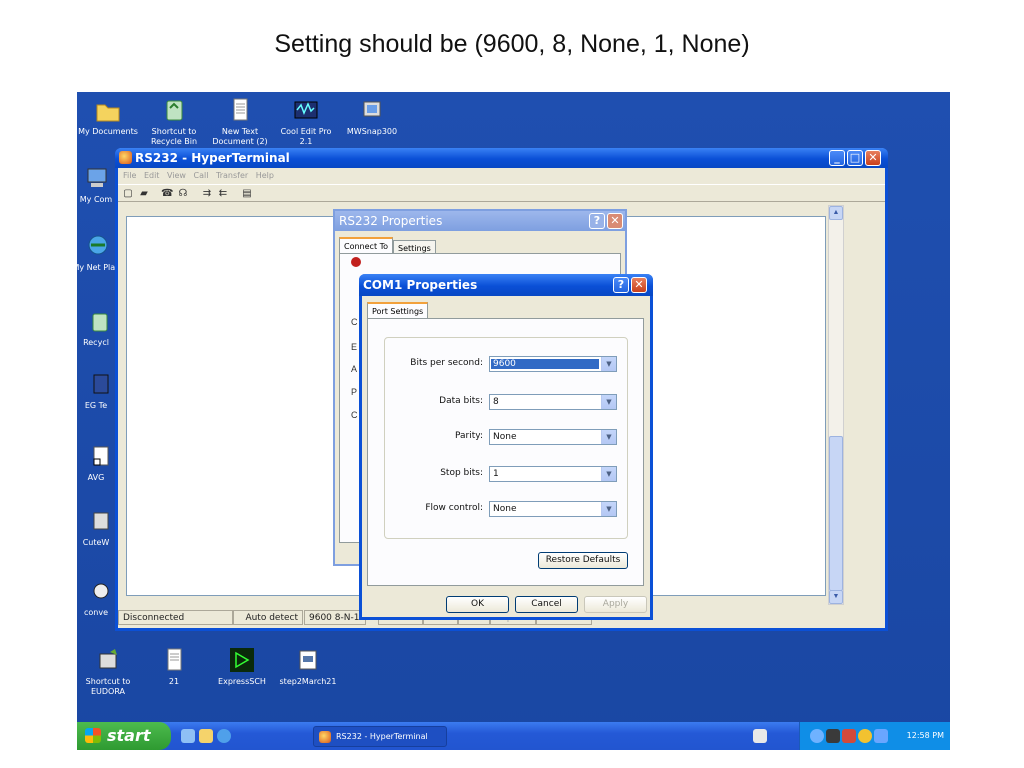 The image size is (1024, 768). What do you see at coordinates (144, 193) in the screenshot?
I see `open-folder-icon: ▰` at bounding box center [144, 193].